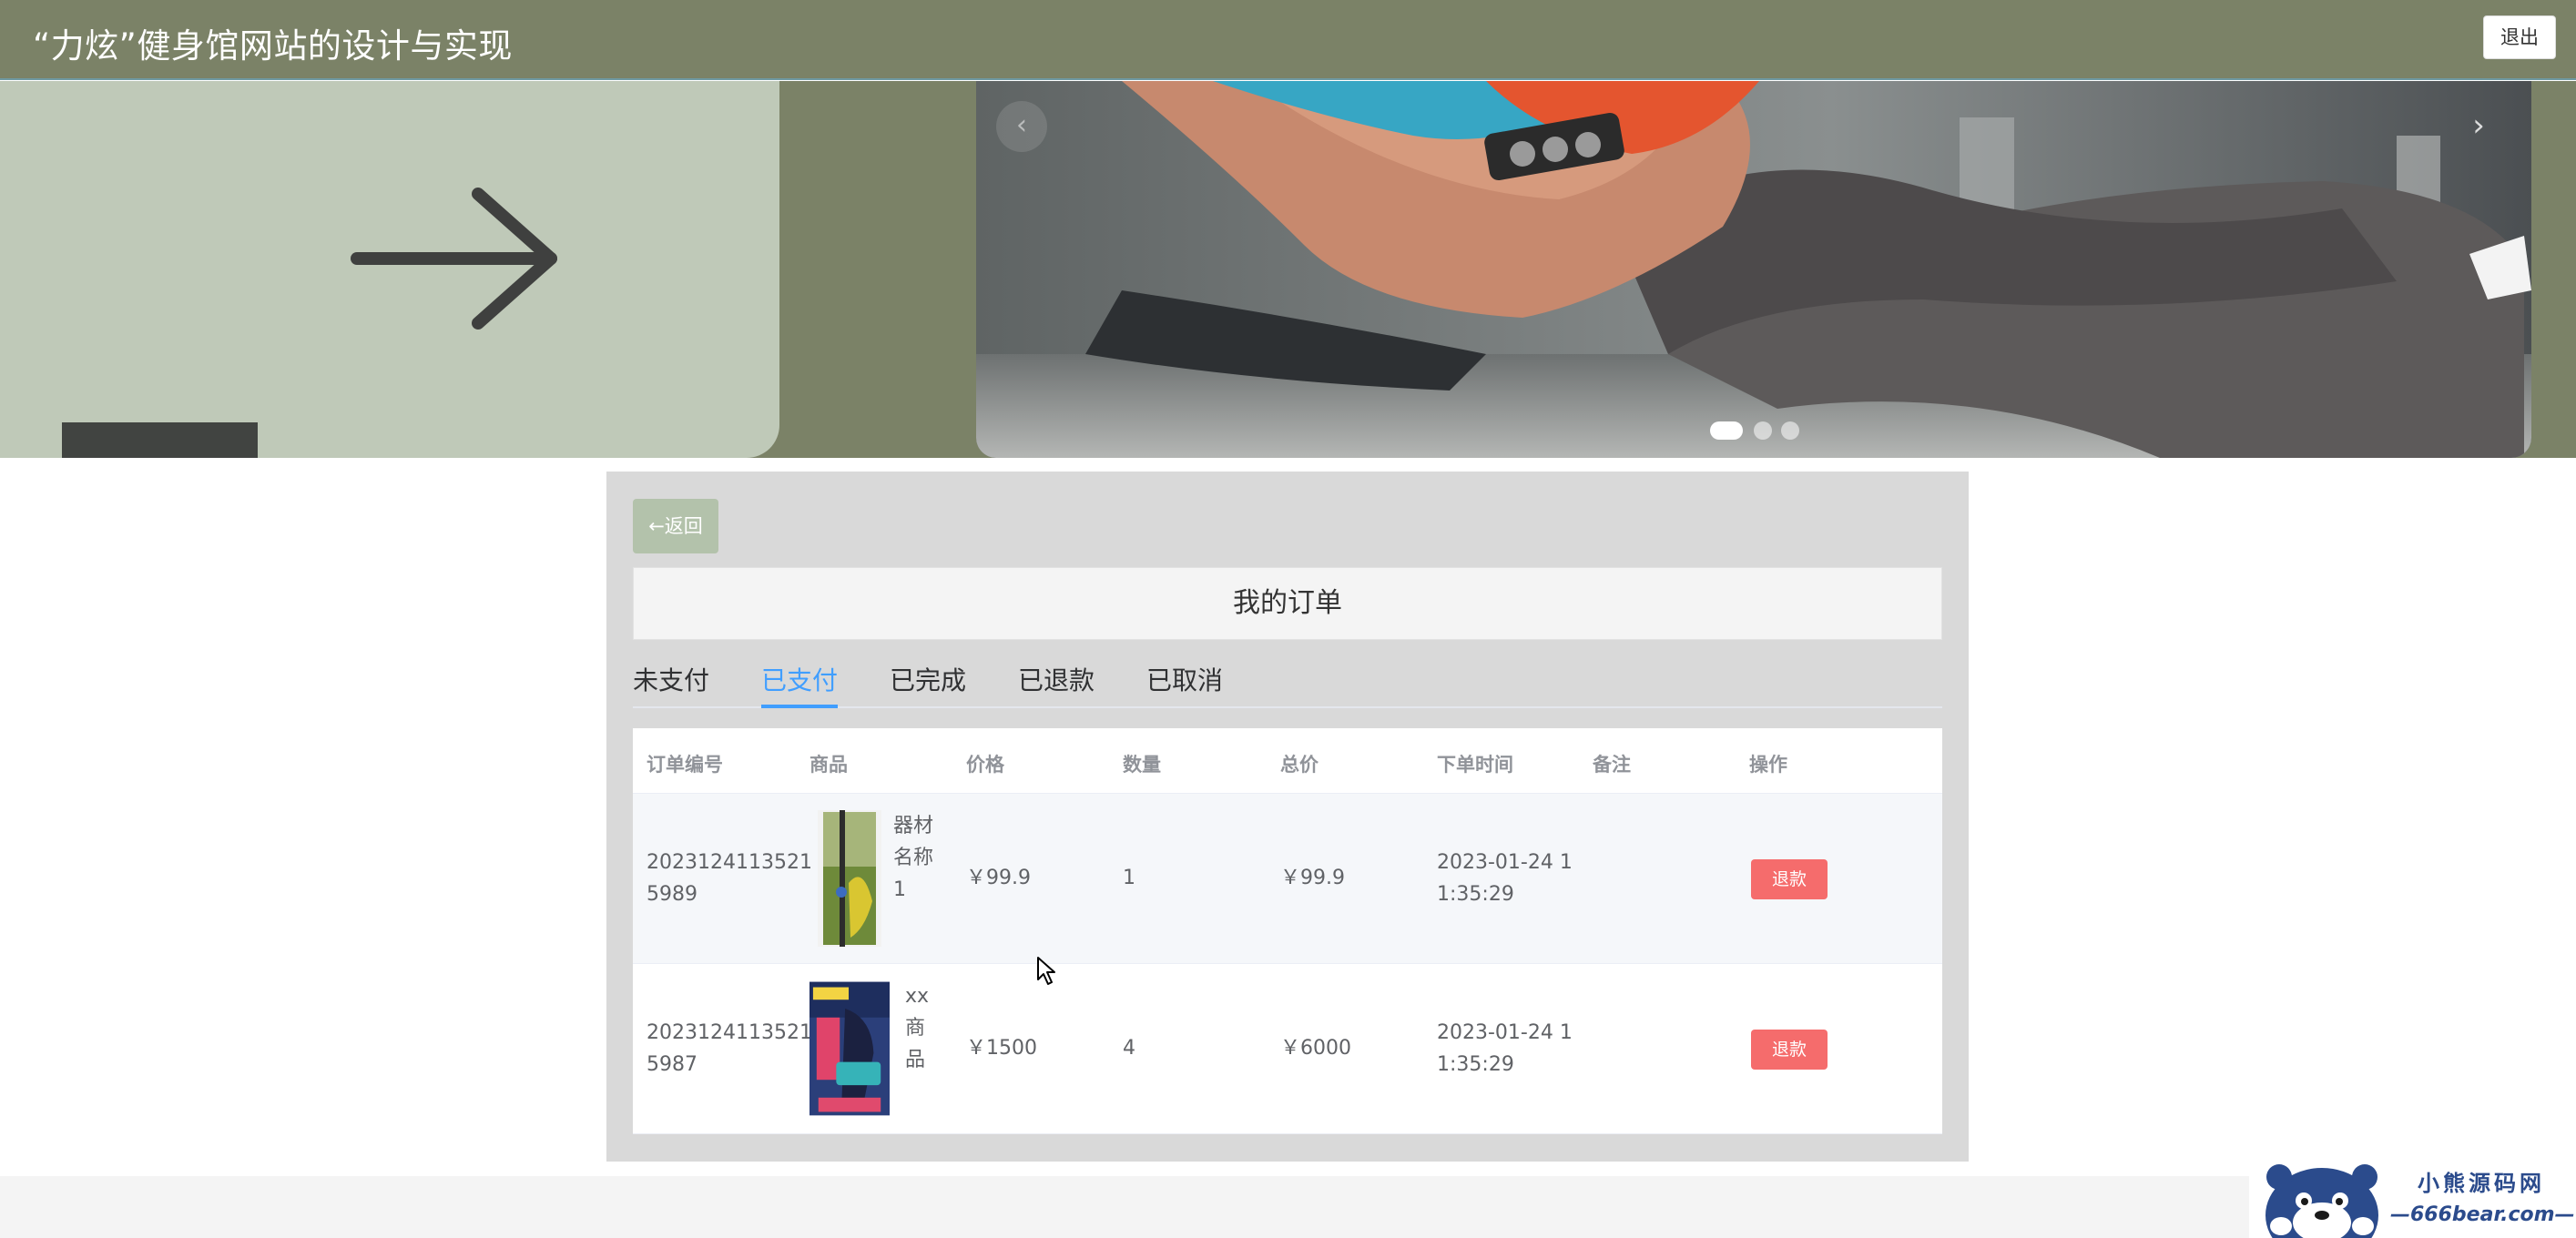 Image resolution: width=2576 pixels, height=1238 pixels. I want to click on page-title: 我的订单, so click(1287, 603).